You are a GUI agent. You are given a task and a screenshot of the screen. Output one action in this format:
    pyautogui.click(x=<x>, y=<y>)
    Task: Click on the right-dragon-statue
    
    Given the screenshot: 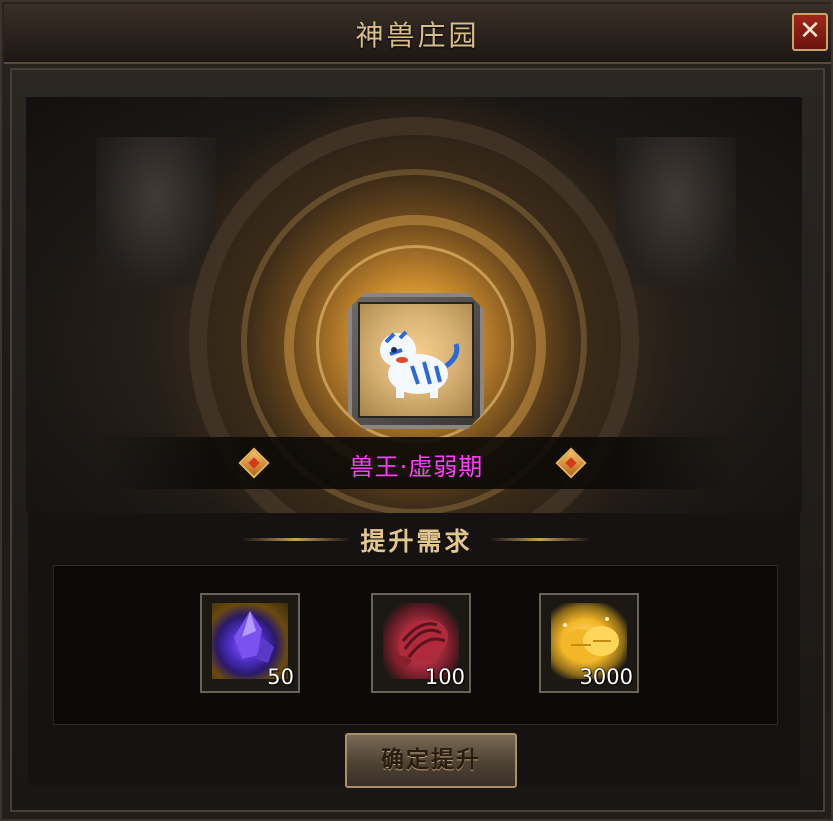 What is the action you would take?
    pyautogui.click(x=676, y=212)
    